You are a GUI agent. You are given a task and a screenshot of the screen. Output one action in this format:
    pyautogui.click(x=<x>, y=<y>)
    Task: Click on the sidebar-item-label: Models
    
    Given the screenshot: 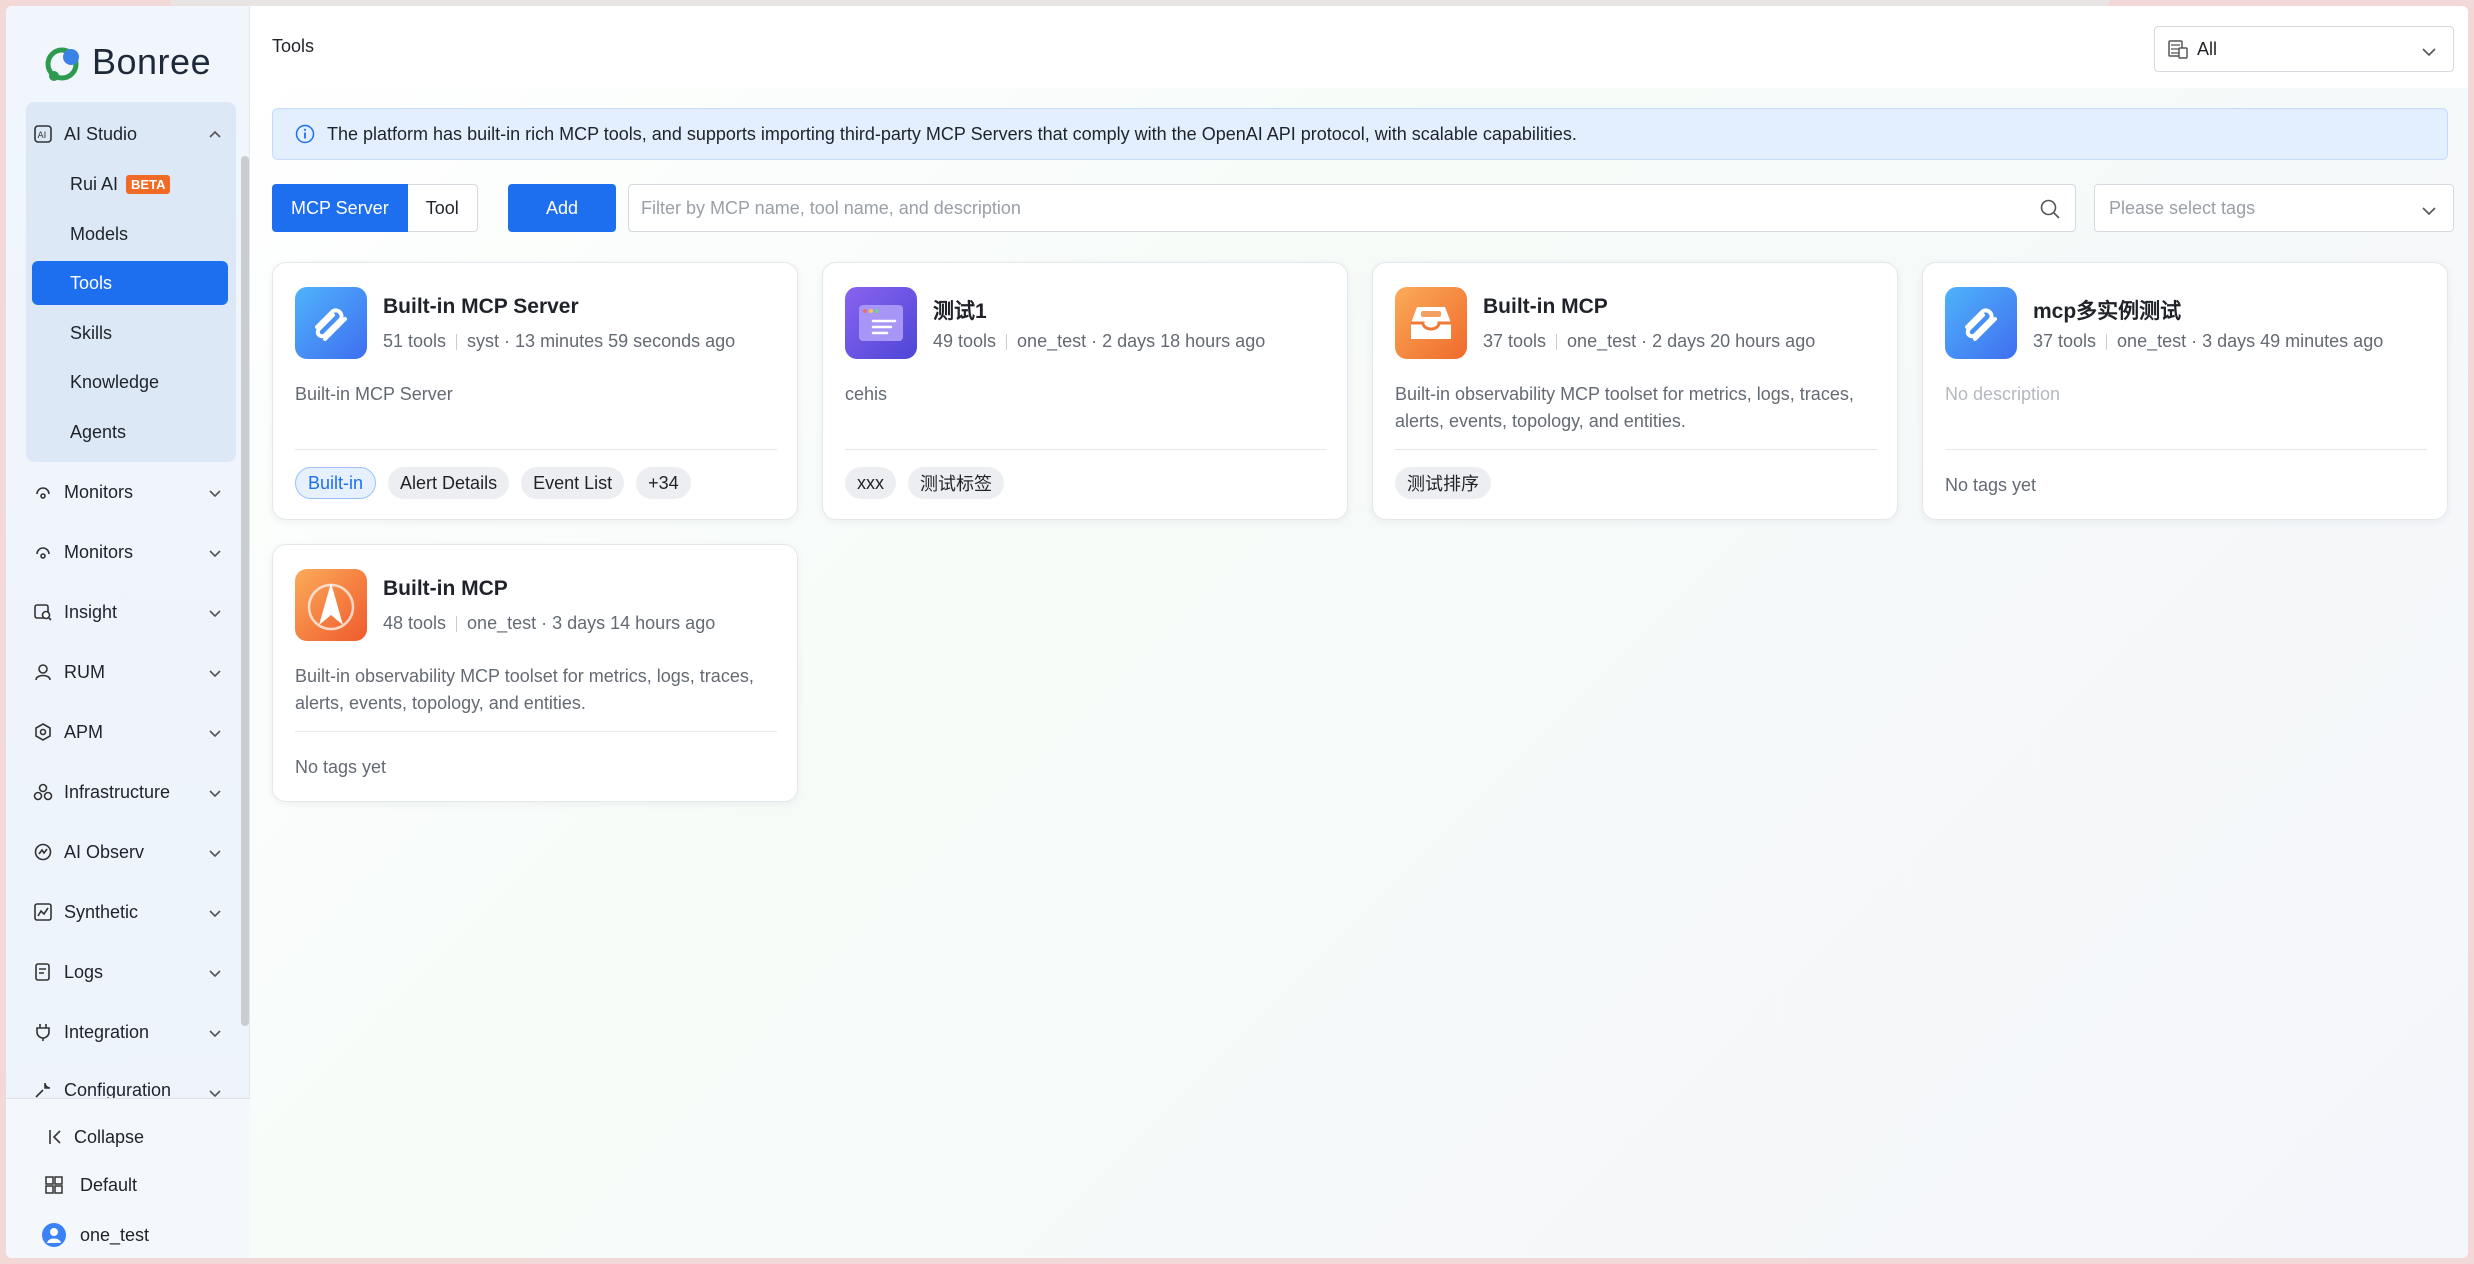 What is the action you would take?
    pyautogui.click(x=99, y=233)
    